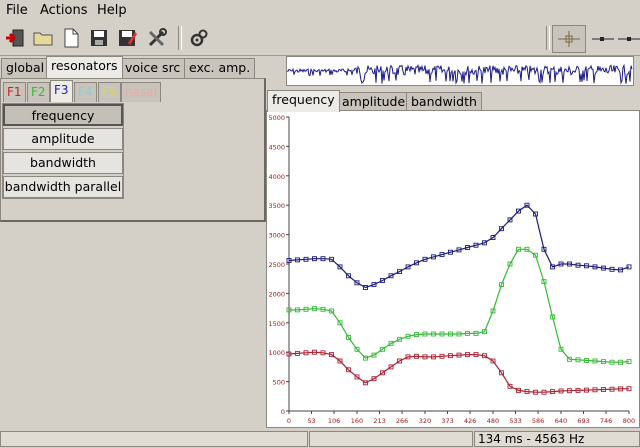 This screenshot has width=640, height=448. Describe the element at coordinates (447, 421) in the screenshot. I see `x-tick-label: 373` at that location.